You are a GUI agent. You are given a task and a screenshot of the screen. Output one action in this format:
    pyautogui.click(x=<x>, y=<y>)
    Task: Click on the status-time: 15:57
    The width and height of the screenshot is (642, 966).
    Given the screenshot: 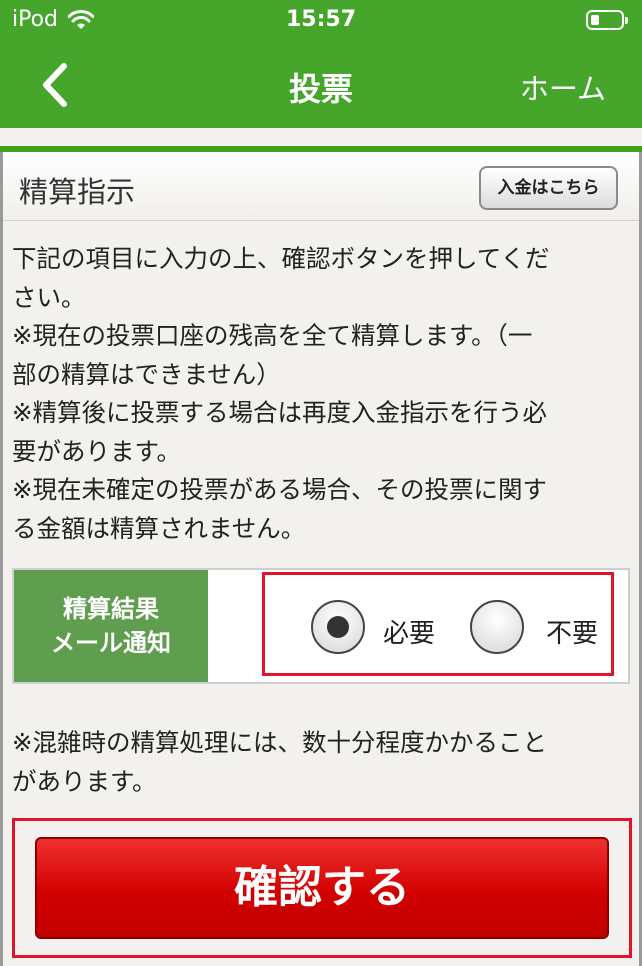 What is the action you would take?
    pyautogui.click(x=321, y=19)
    